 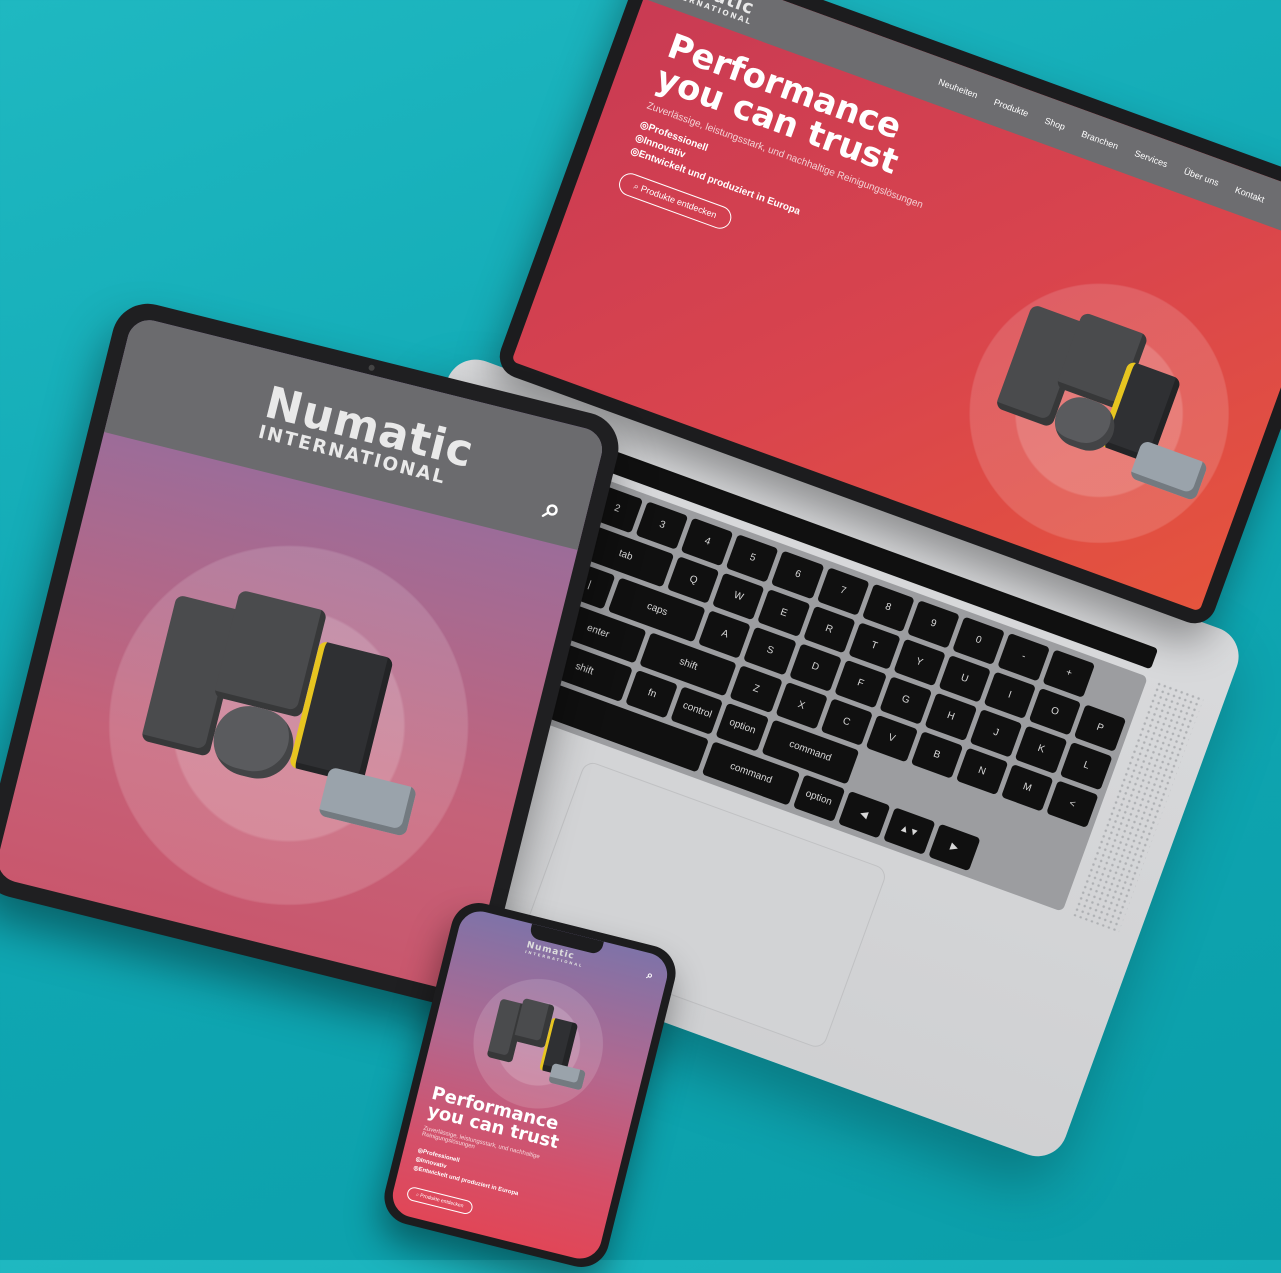 I want to click on keyboard-key: 6, so click(x=798, y=574).